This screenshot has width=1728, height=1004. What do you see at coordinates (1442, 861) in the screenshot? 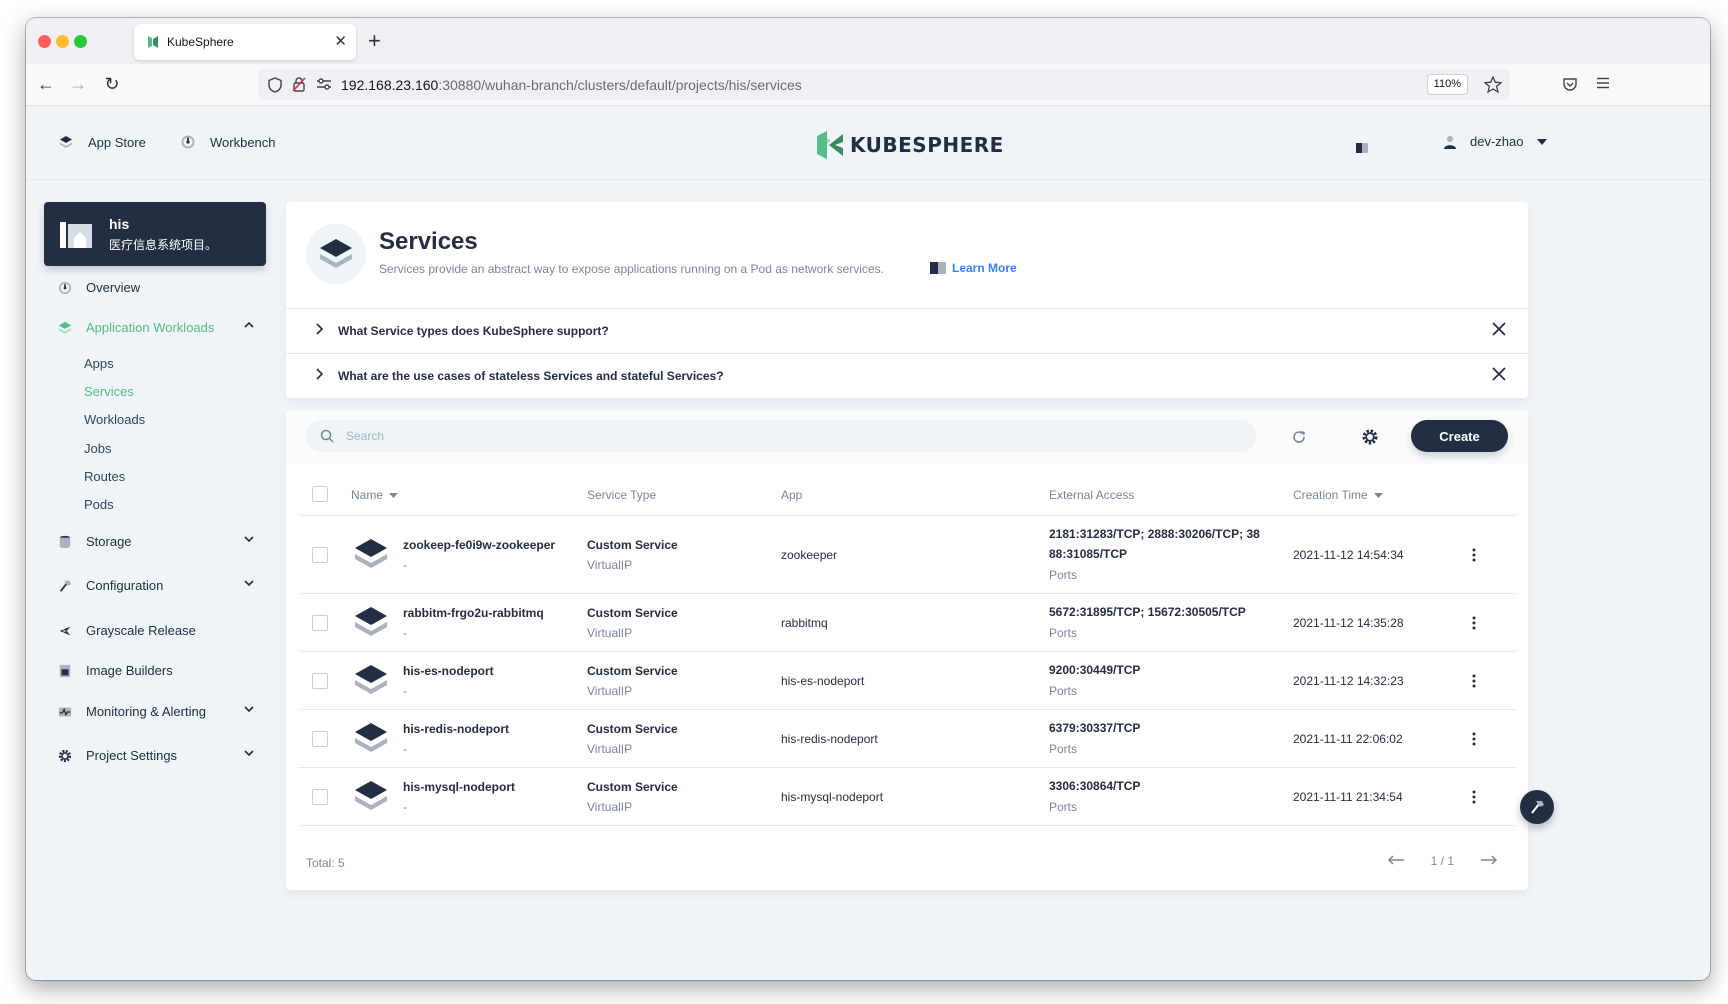
I see `page-indicator: 1 / 1` at bounding box center [1442, 861].